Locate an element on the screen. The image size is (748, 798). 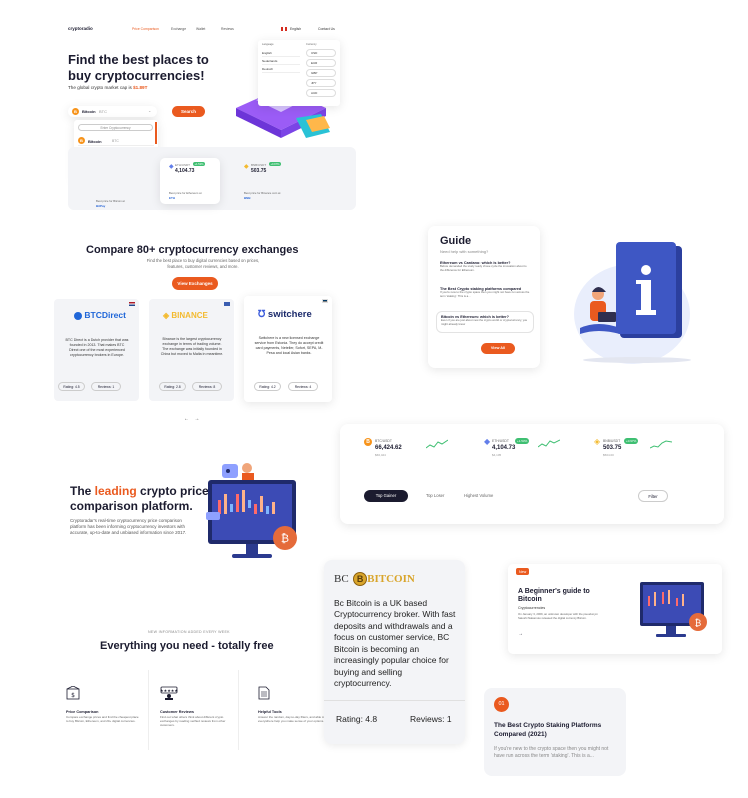
language-option: Deutsch is located at coordinates (281, 69).